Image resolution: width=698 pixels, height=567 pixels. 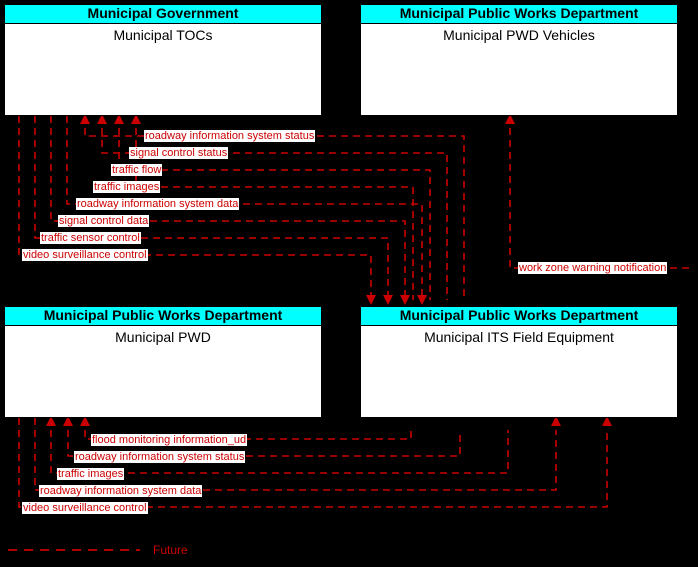 I want to click on flow-label: traffic flow, so click(x=137, y=170).